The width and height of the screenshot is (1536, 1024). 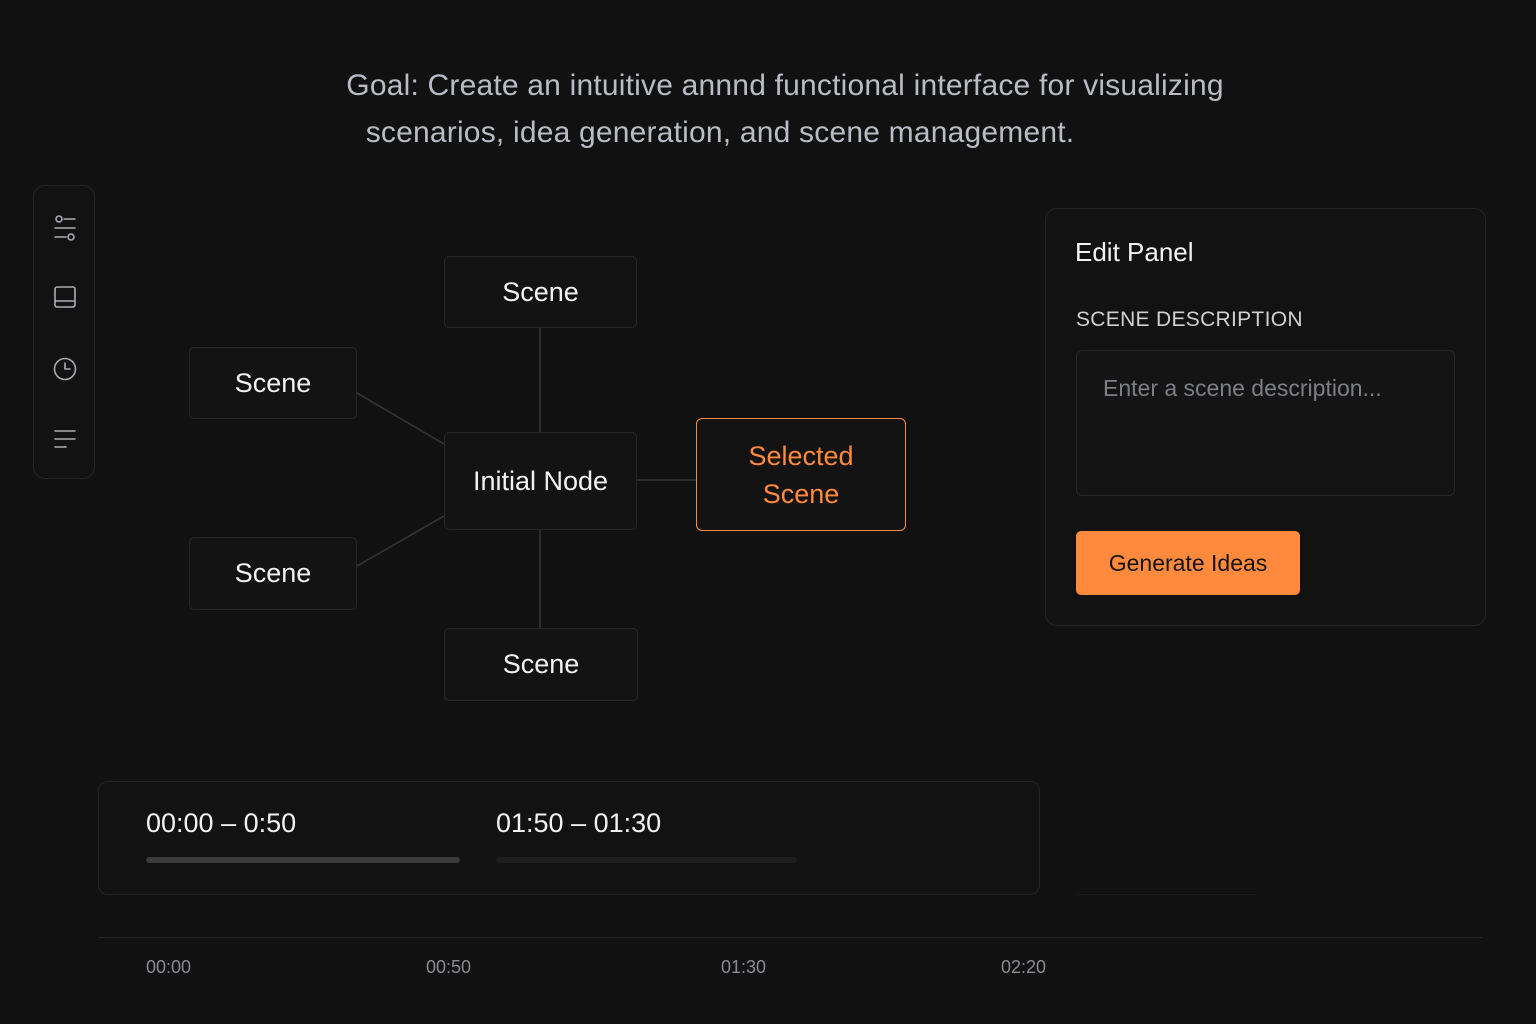 I want to click on selected-scene-line-2: Scene, so click(x=801, y=493).